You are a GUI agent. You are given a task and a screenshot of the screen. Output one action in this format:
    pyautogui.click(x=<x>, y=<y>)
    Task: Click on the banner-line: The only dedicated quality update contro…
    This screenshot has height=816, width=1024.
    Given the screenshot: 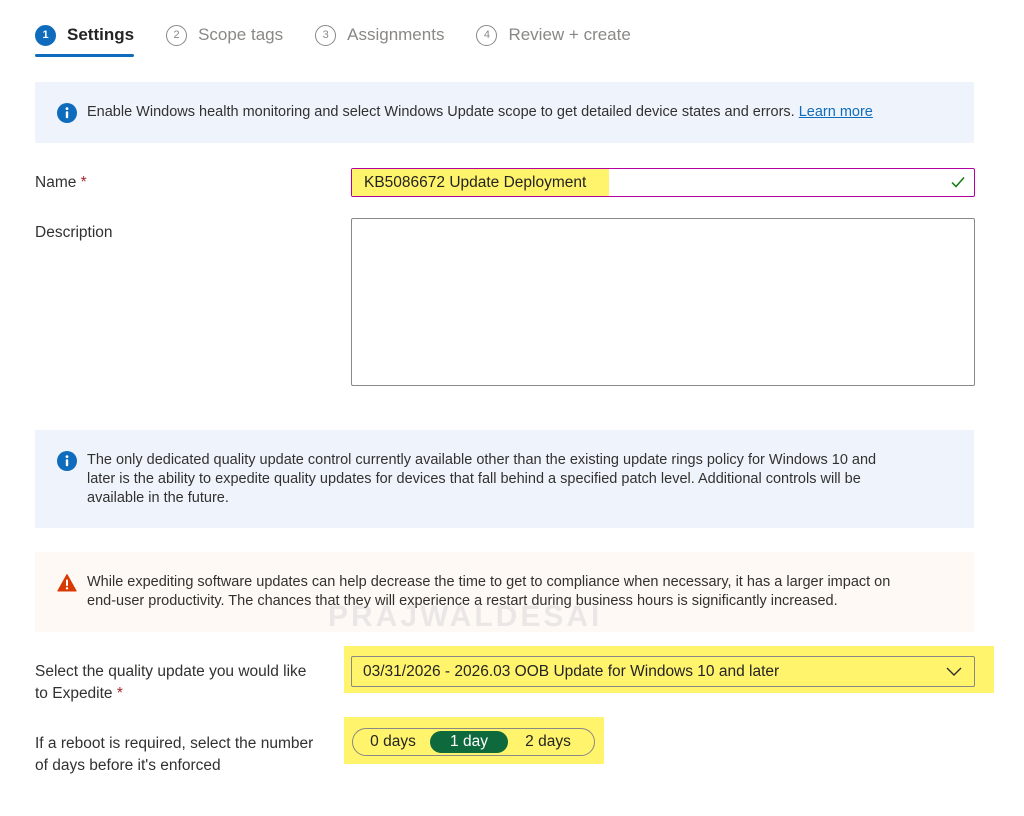 What is the action you would take?
    pyautogui.click(x=482, y=460)
    